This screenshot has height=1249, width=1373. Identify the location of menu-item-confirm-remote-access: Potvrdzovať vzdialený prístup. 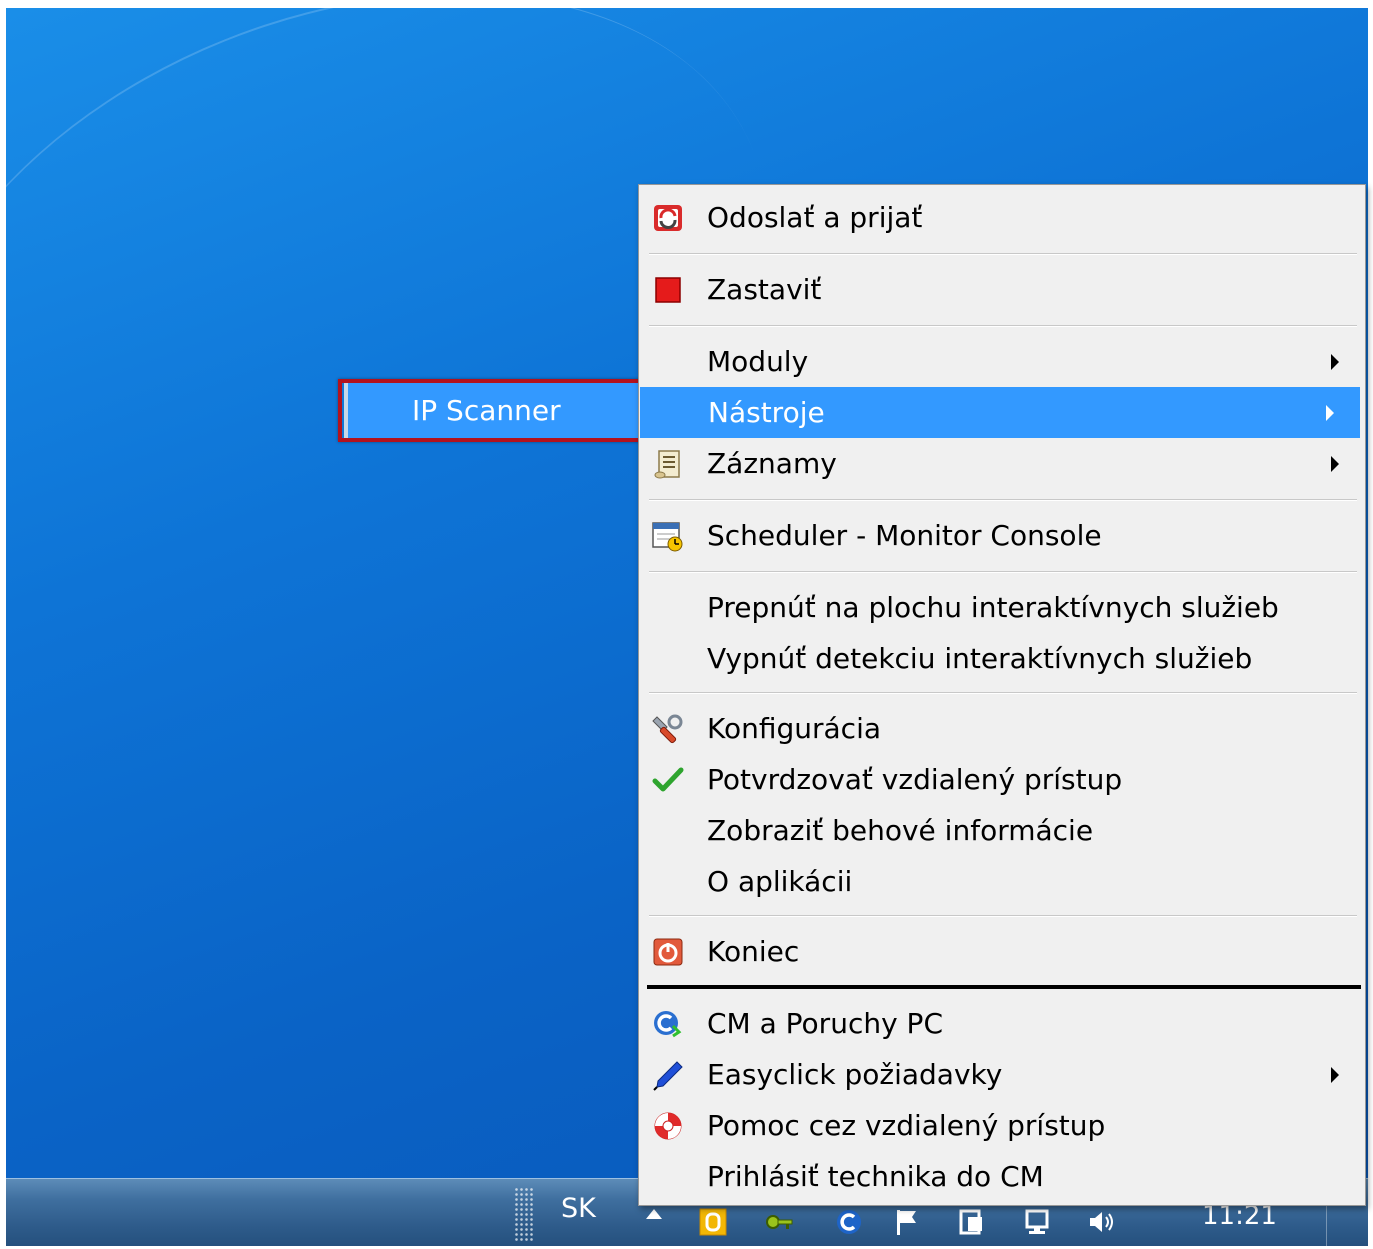
(1002, 779).